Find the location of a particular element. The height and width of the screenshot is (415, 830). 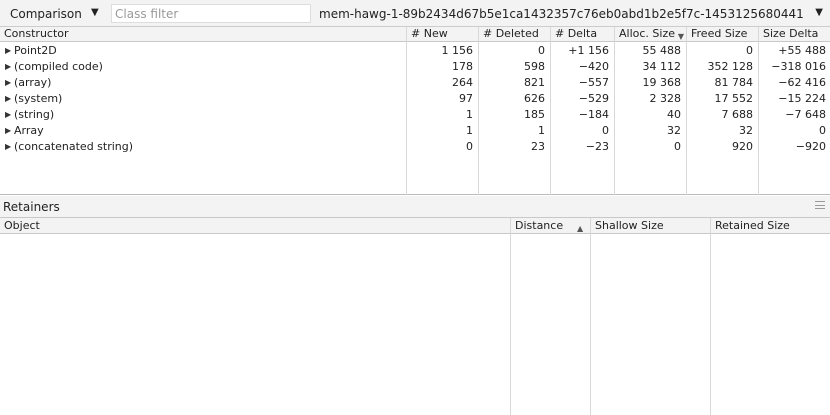

table-row: ▶ (string) 1 185 −184 40 7 688 −7 648 is located at coordinates (415, 115).